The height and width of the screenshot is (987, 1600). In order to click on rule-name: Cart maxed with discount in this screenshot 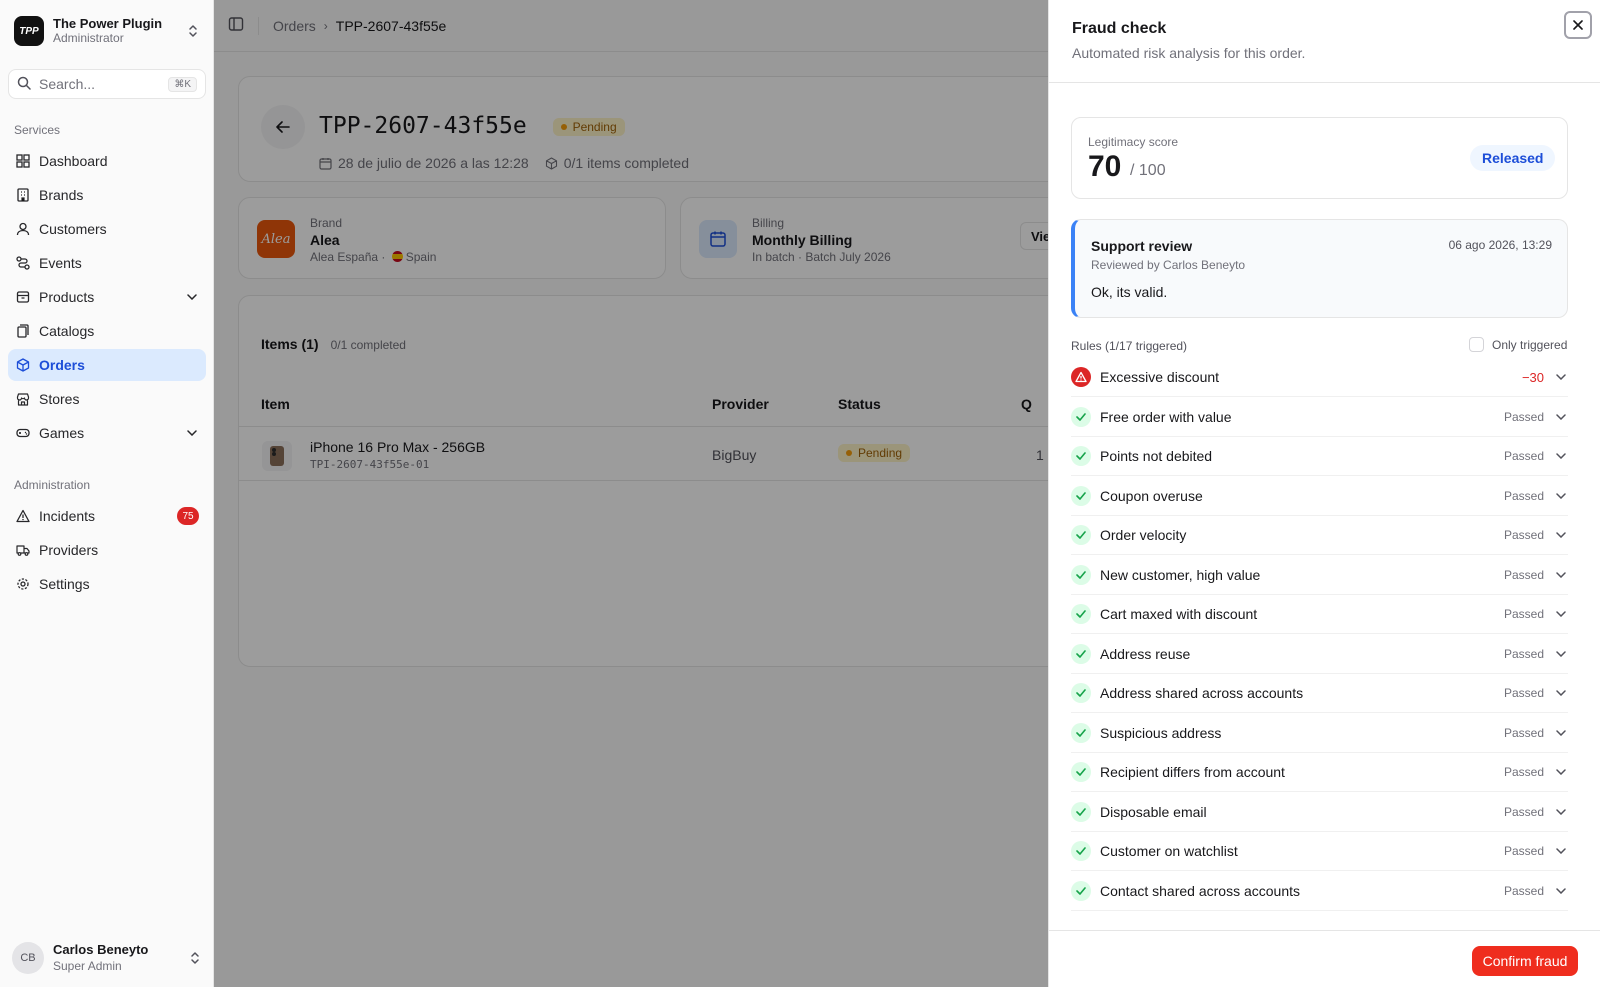, I will do `click(1179, 614)`.